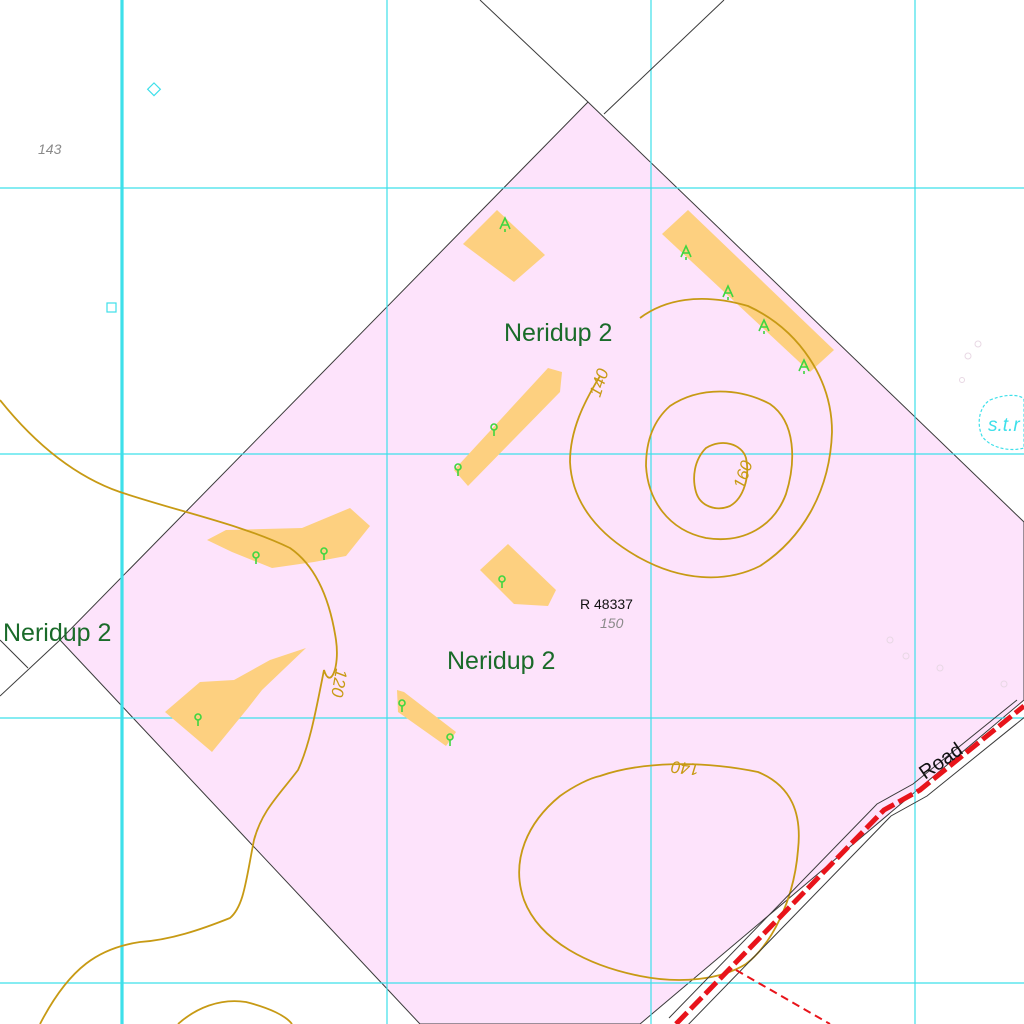 This screenshot has height=1024, width=1024. What do you see at coordinates (1004, 425) in the screenshot?
I see `partial-label: s.t.r` at bounding box center [1004, 425].